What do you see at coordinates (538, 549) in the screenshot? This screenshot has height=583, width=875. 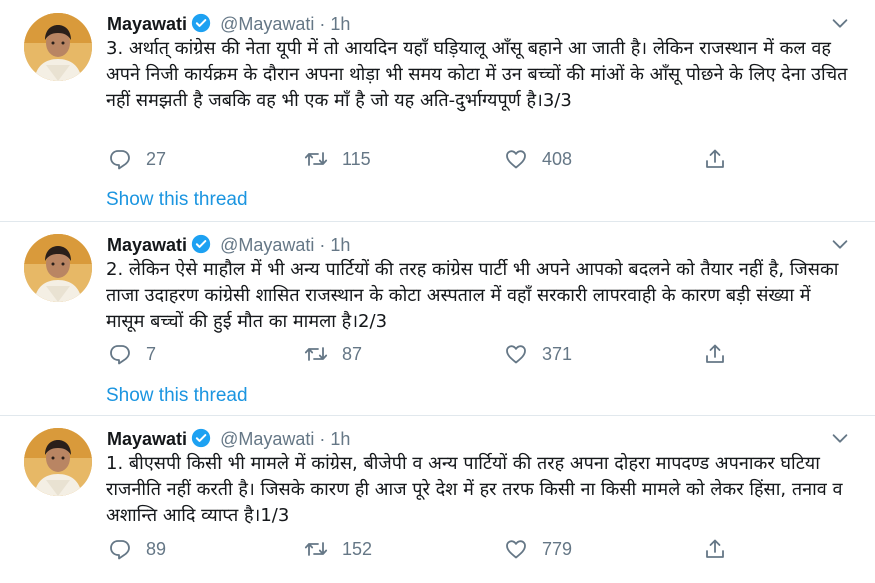 I see `like-button: 779` at bounding box center [538, 549].